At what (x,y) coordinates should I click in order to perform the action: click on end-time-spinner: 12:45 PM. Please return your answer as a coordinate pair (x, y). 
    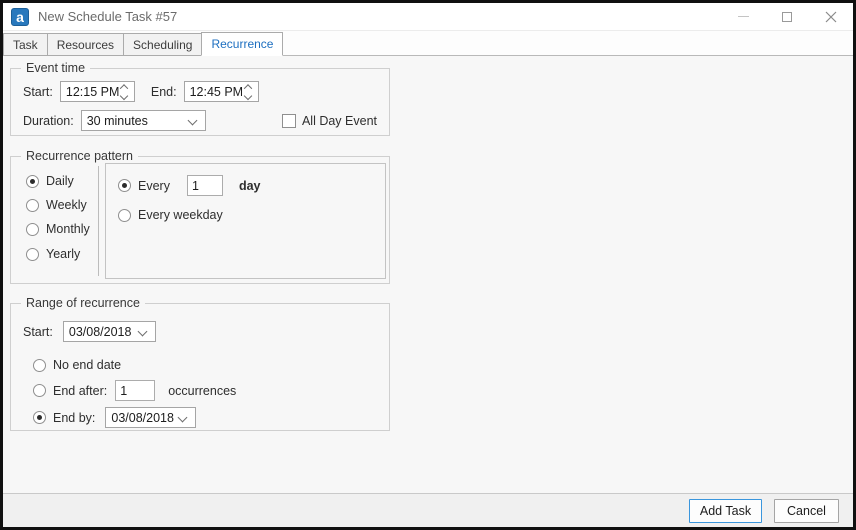
    Looking at the image, I should click on (221, 91).